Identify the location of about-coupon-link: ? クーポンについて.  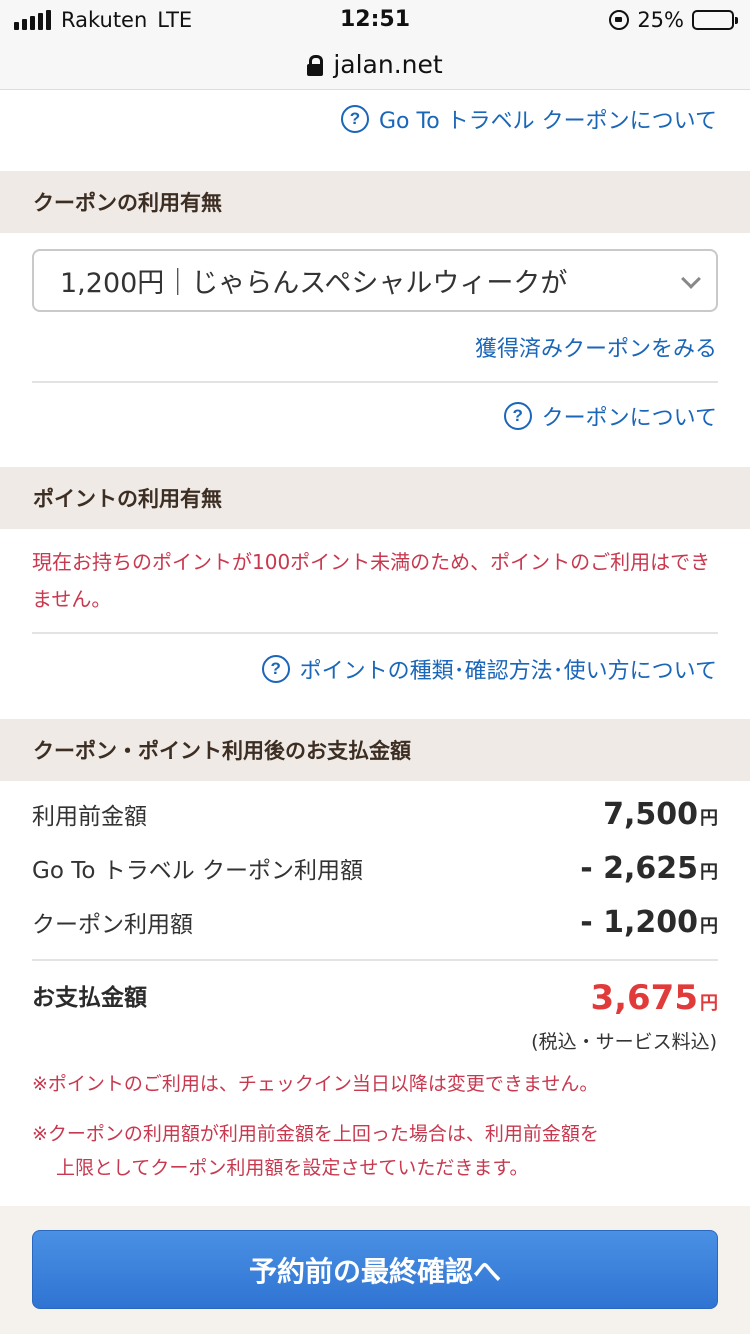
(610, 416).